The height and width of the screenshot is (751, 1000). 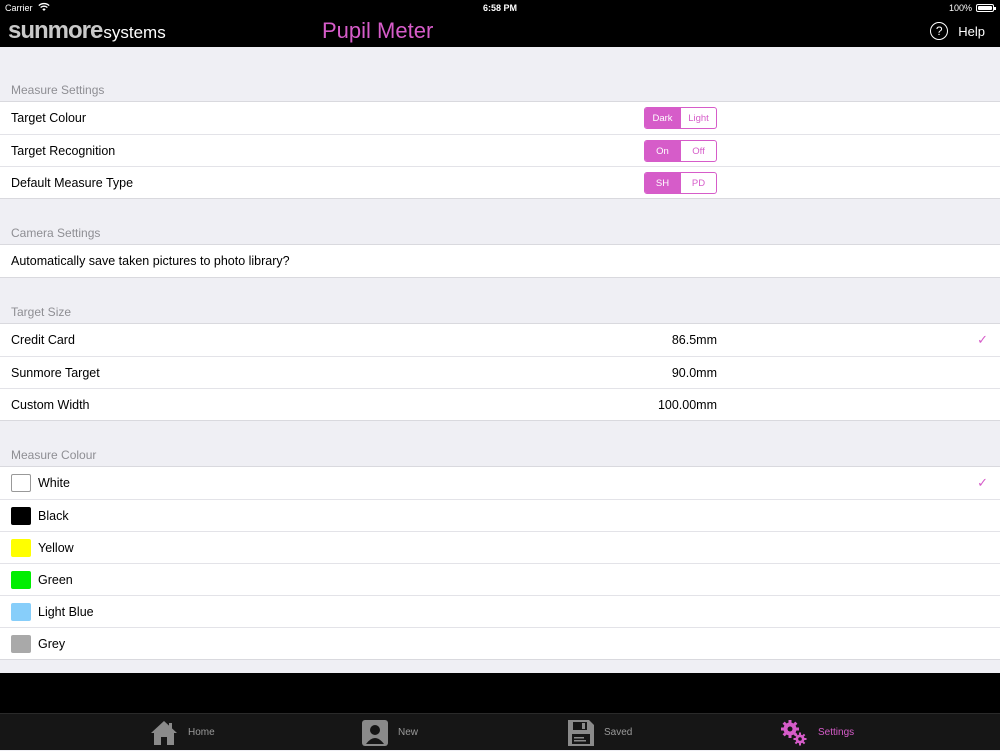 What do you see at coordinates (500, 643) in the screenshot?
I see `row-colour-grey: Grey` at bounding box center [500, 643].